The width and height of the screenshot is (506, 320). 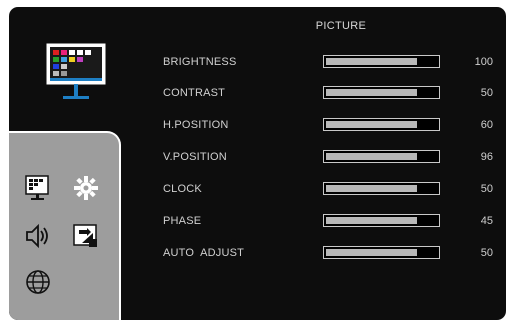 What do you see at coordinates (196, 125) in the screenshot?
I see `item-label: H.POSITION` at bounding box center [196, 125].